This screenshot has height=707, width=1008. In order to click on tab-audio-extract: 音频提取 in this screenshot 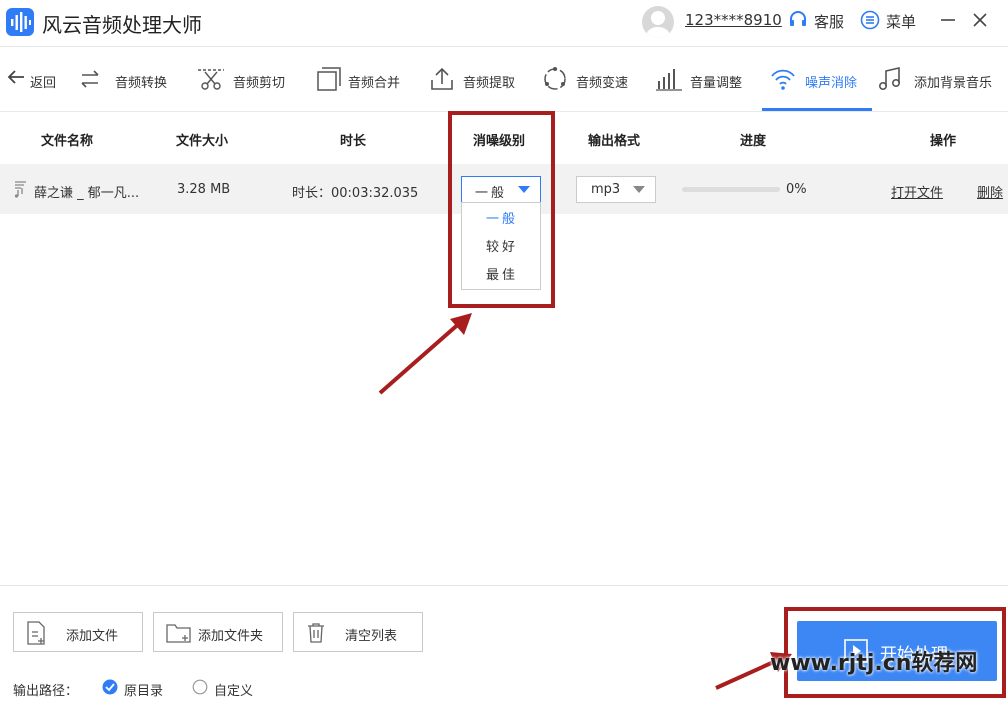, I will do `click(480, 79)`.